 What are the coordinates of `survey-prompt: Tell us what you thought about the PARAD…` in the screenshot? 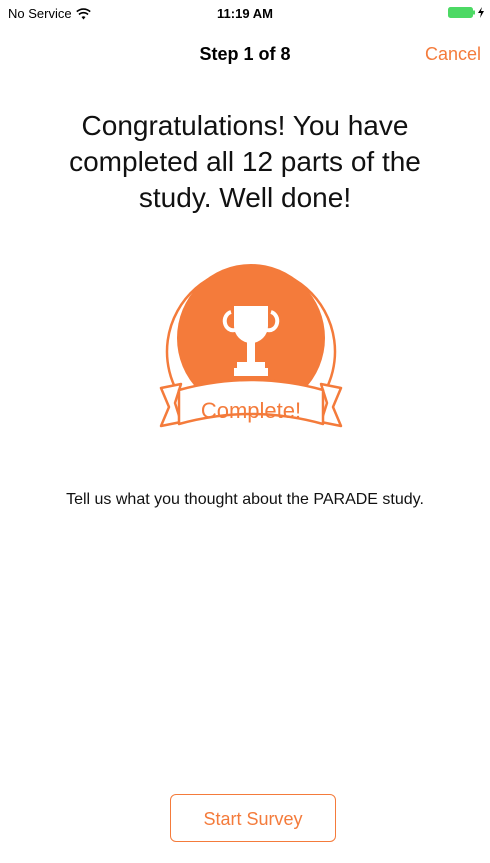 It's located at (245, 499).